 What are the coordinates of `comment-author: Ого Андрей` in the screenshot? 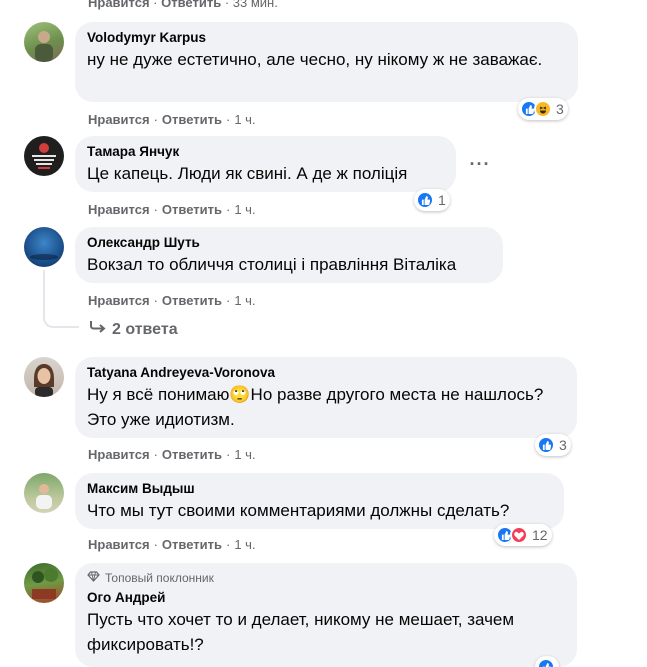 It's located at (326, 598).